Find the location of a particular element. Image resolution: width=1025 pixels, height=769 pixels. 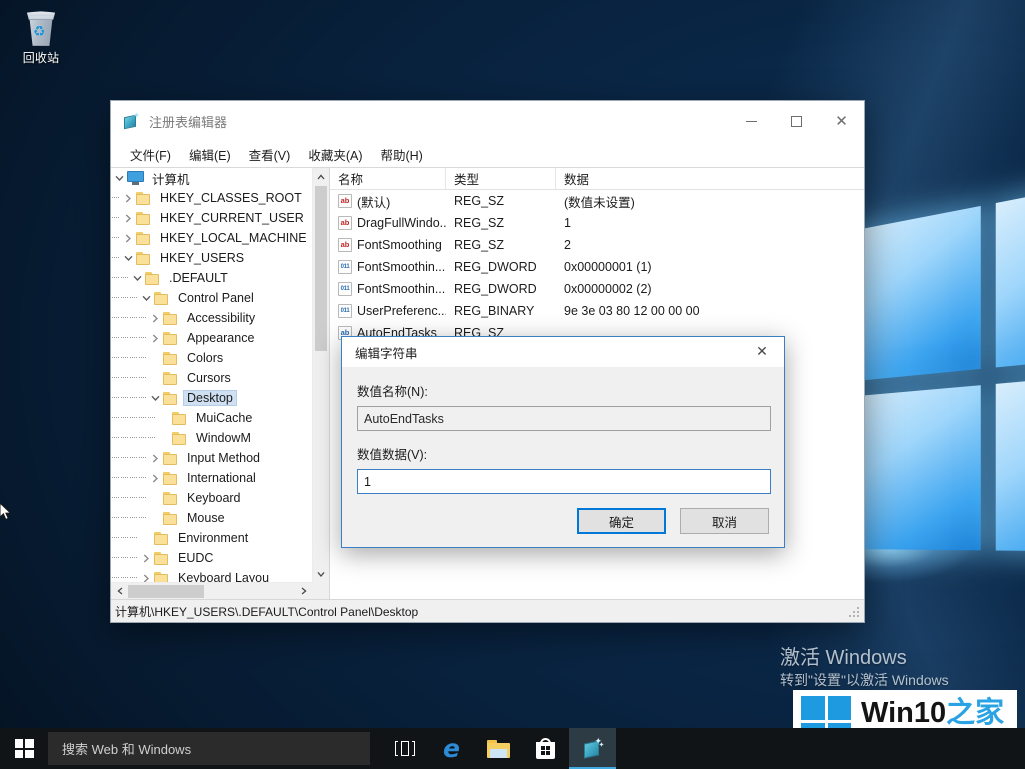

tree-node-label: Cursors is located at coordinates (209, 378).